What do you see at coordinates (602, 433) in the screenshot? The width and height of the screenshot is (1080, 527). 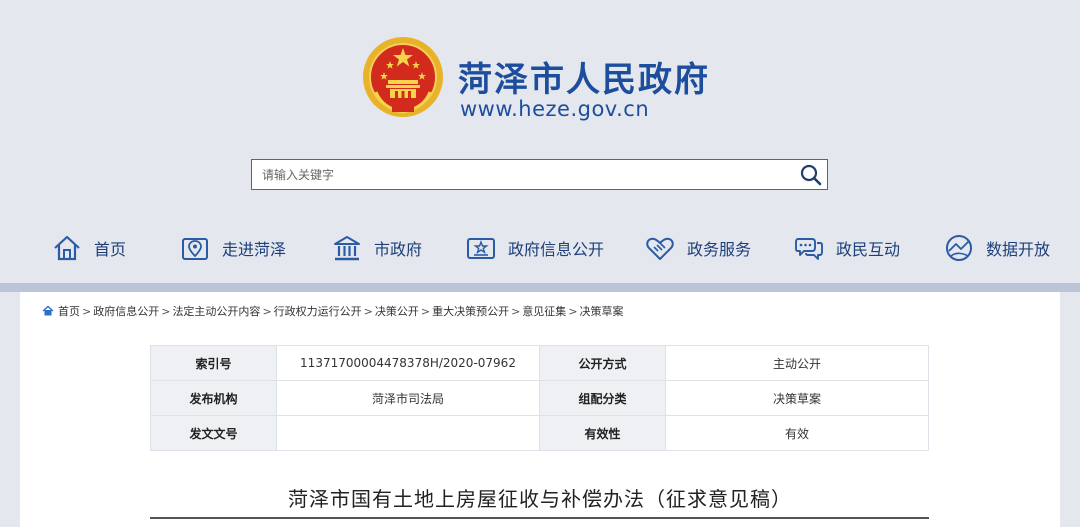 I see `info-key-validity: 有效性` at bounding box center [602, 433].